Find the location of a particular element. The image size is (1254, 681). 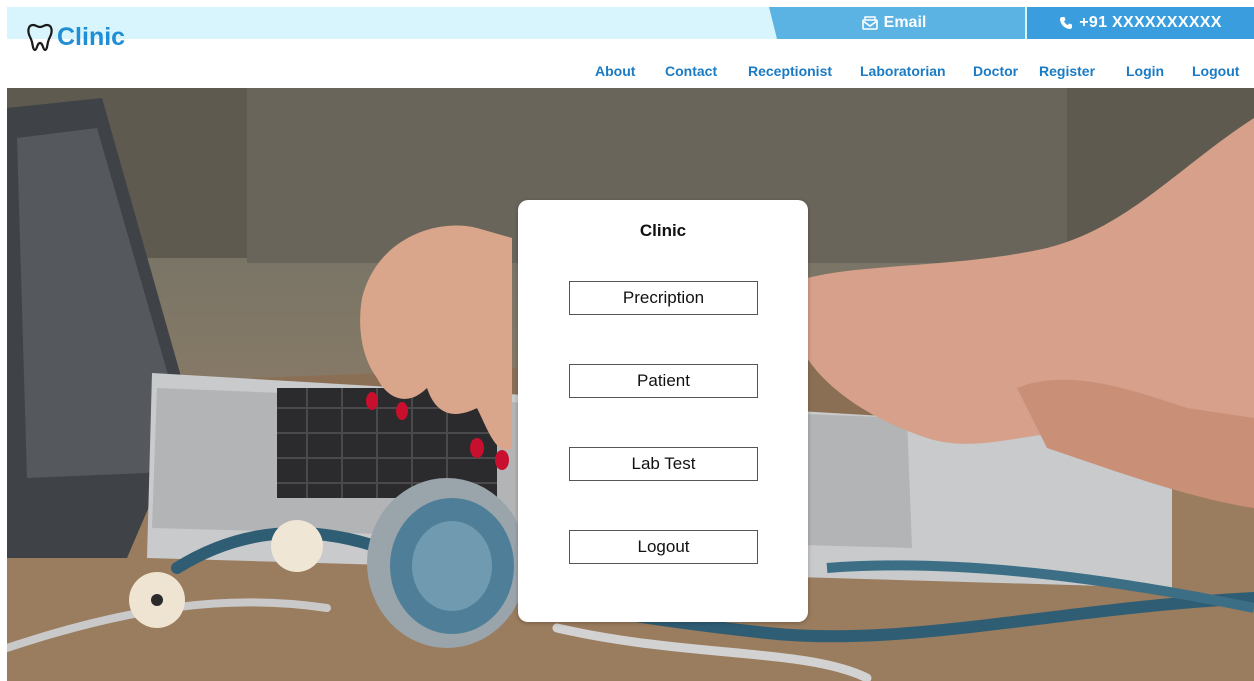

tooth-icon is located at coordinates (40, 37).